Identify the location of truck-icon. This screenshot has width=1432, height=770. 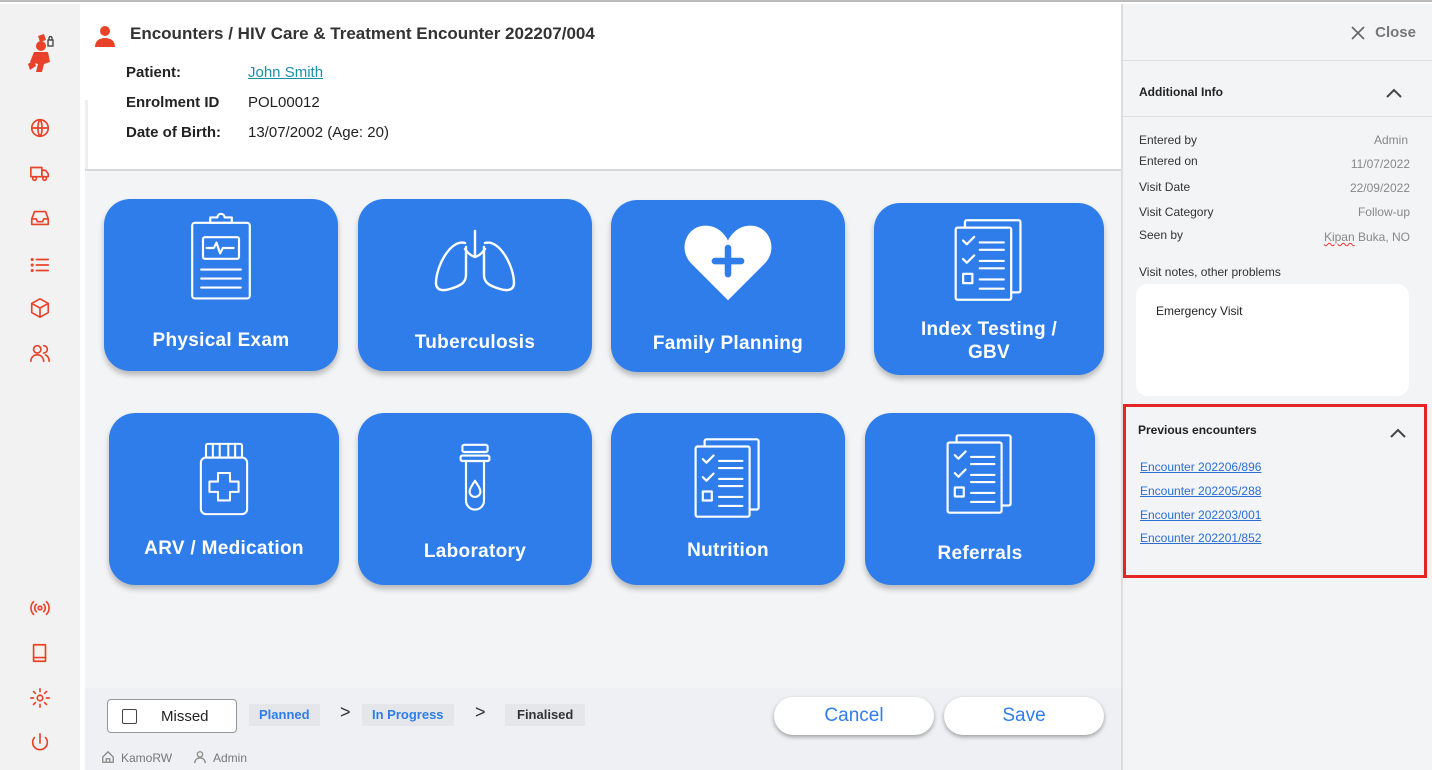
(40, 173).